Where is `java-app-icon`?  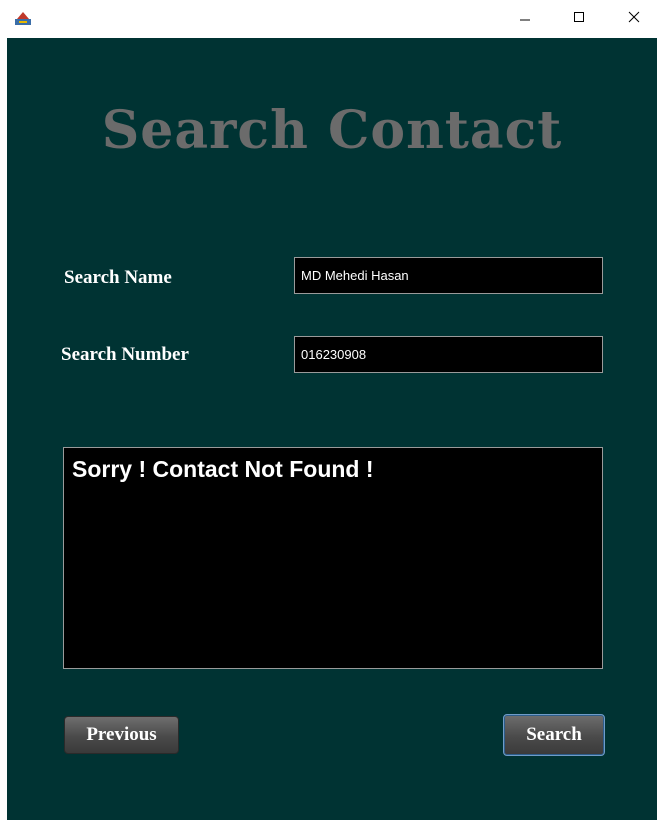
java-app-icon is located at coordinates (23, 18).